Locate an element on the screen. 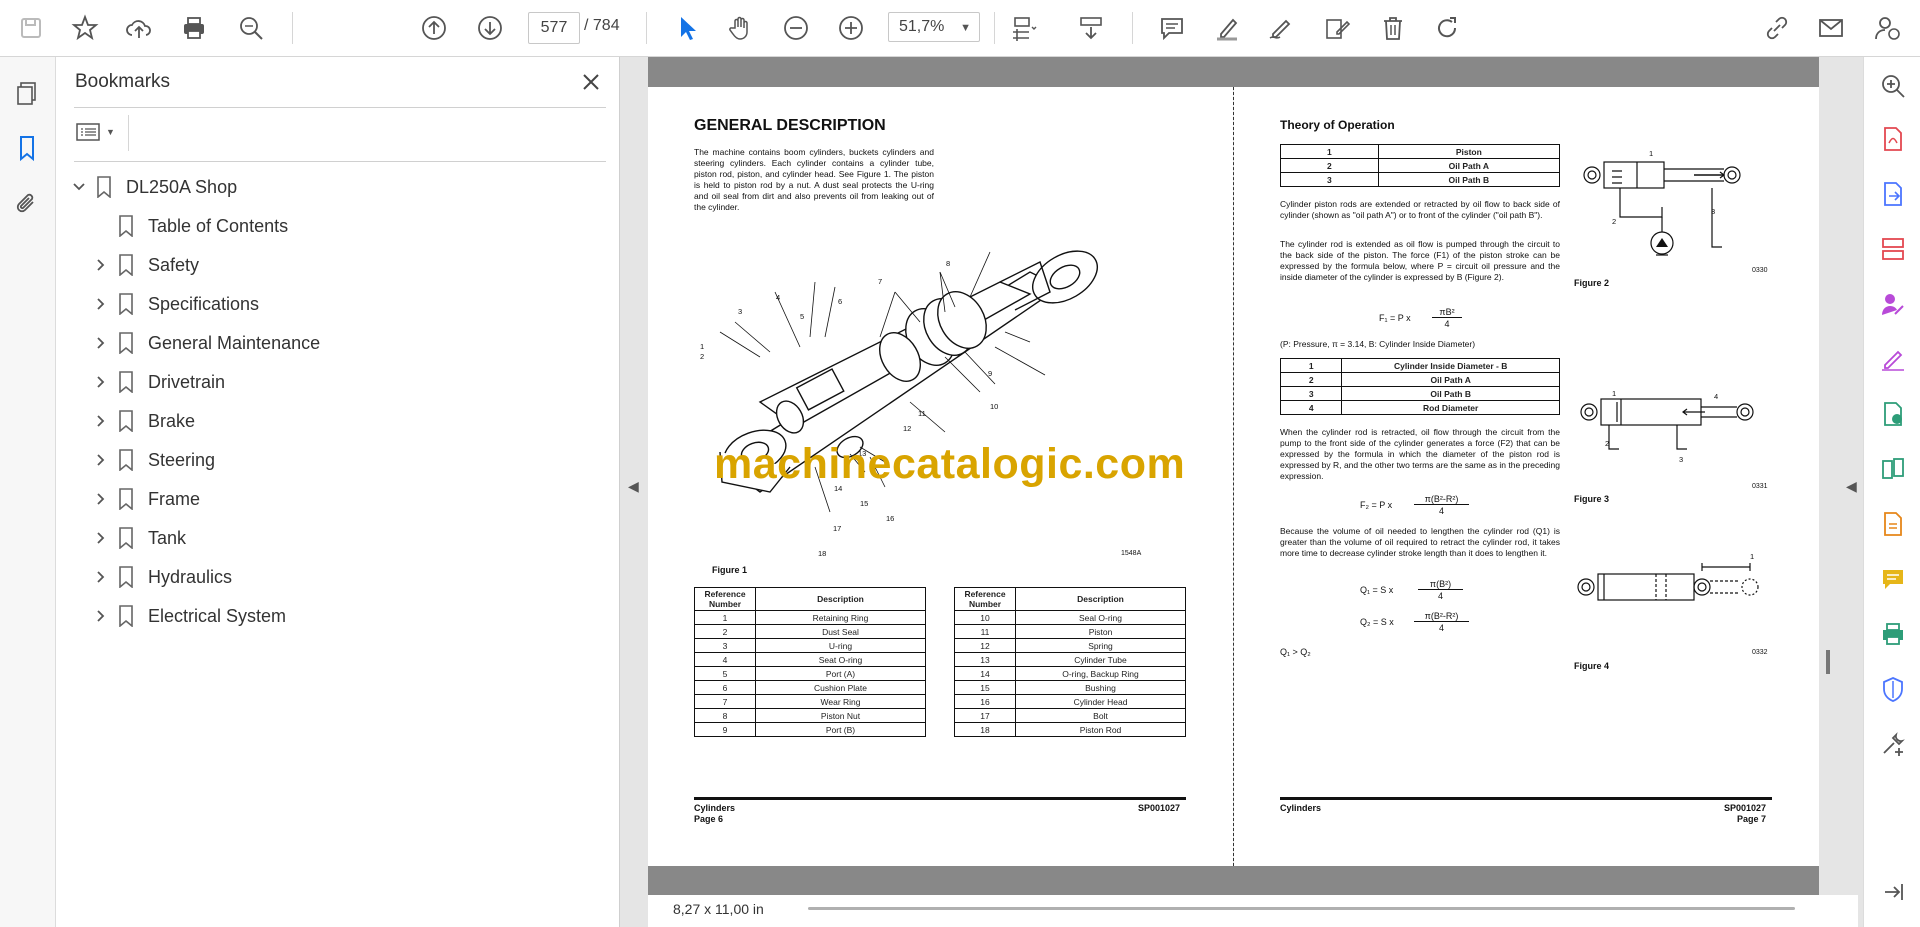 The width and height of the screenshot is (1920, 927). table-cell: 18 is located at coordinates (985, 729).